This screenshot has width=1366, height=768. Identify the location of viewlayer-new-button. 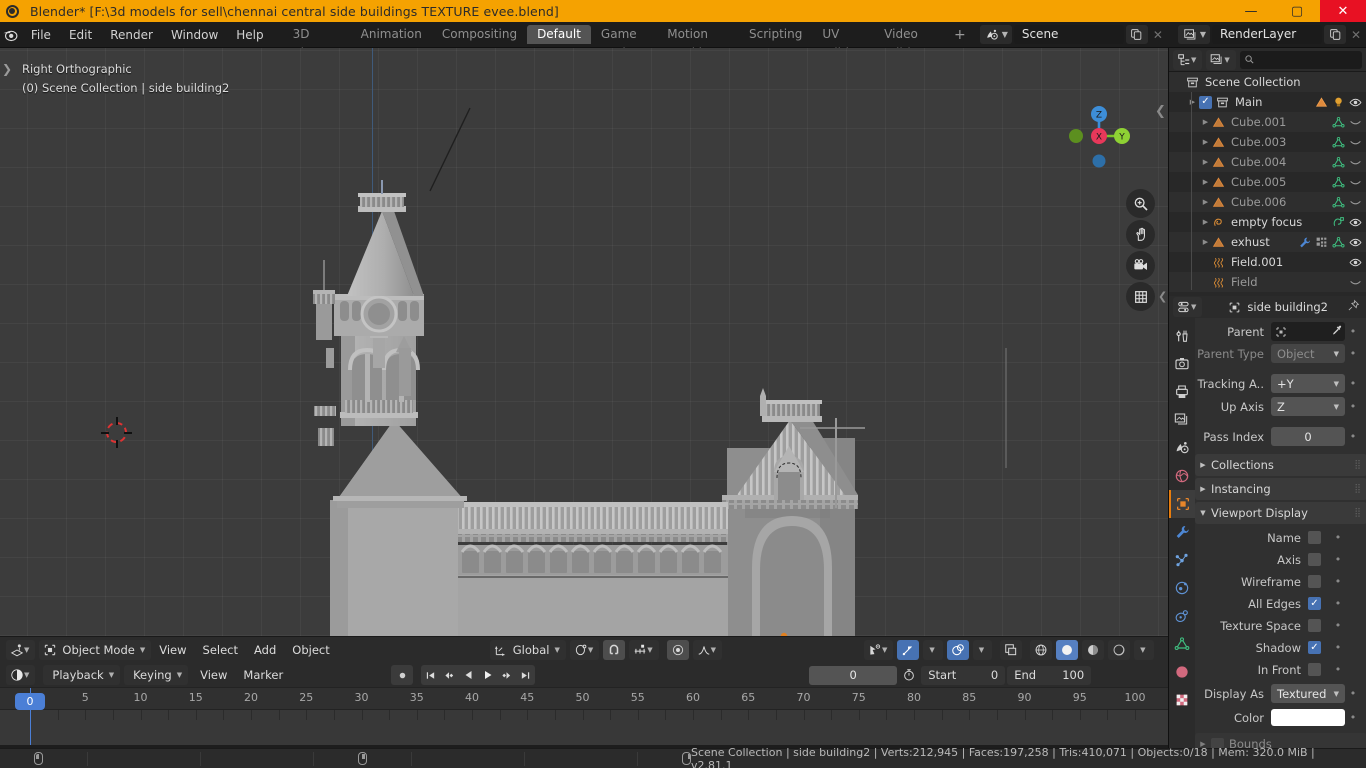
(1335, 34).